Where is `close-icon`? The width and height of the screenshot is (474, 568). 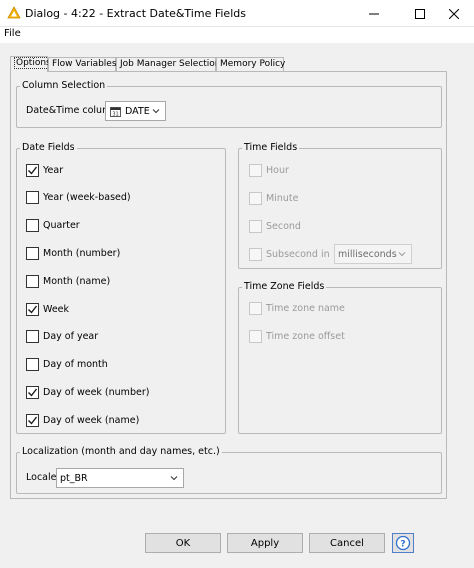
close-icon is located at coordinates (454, 13).